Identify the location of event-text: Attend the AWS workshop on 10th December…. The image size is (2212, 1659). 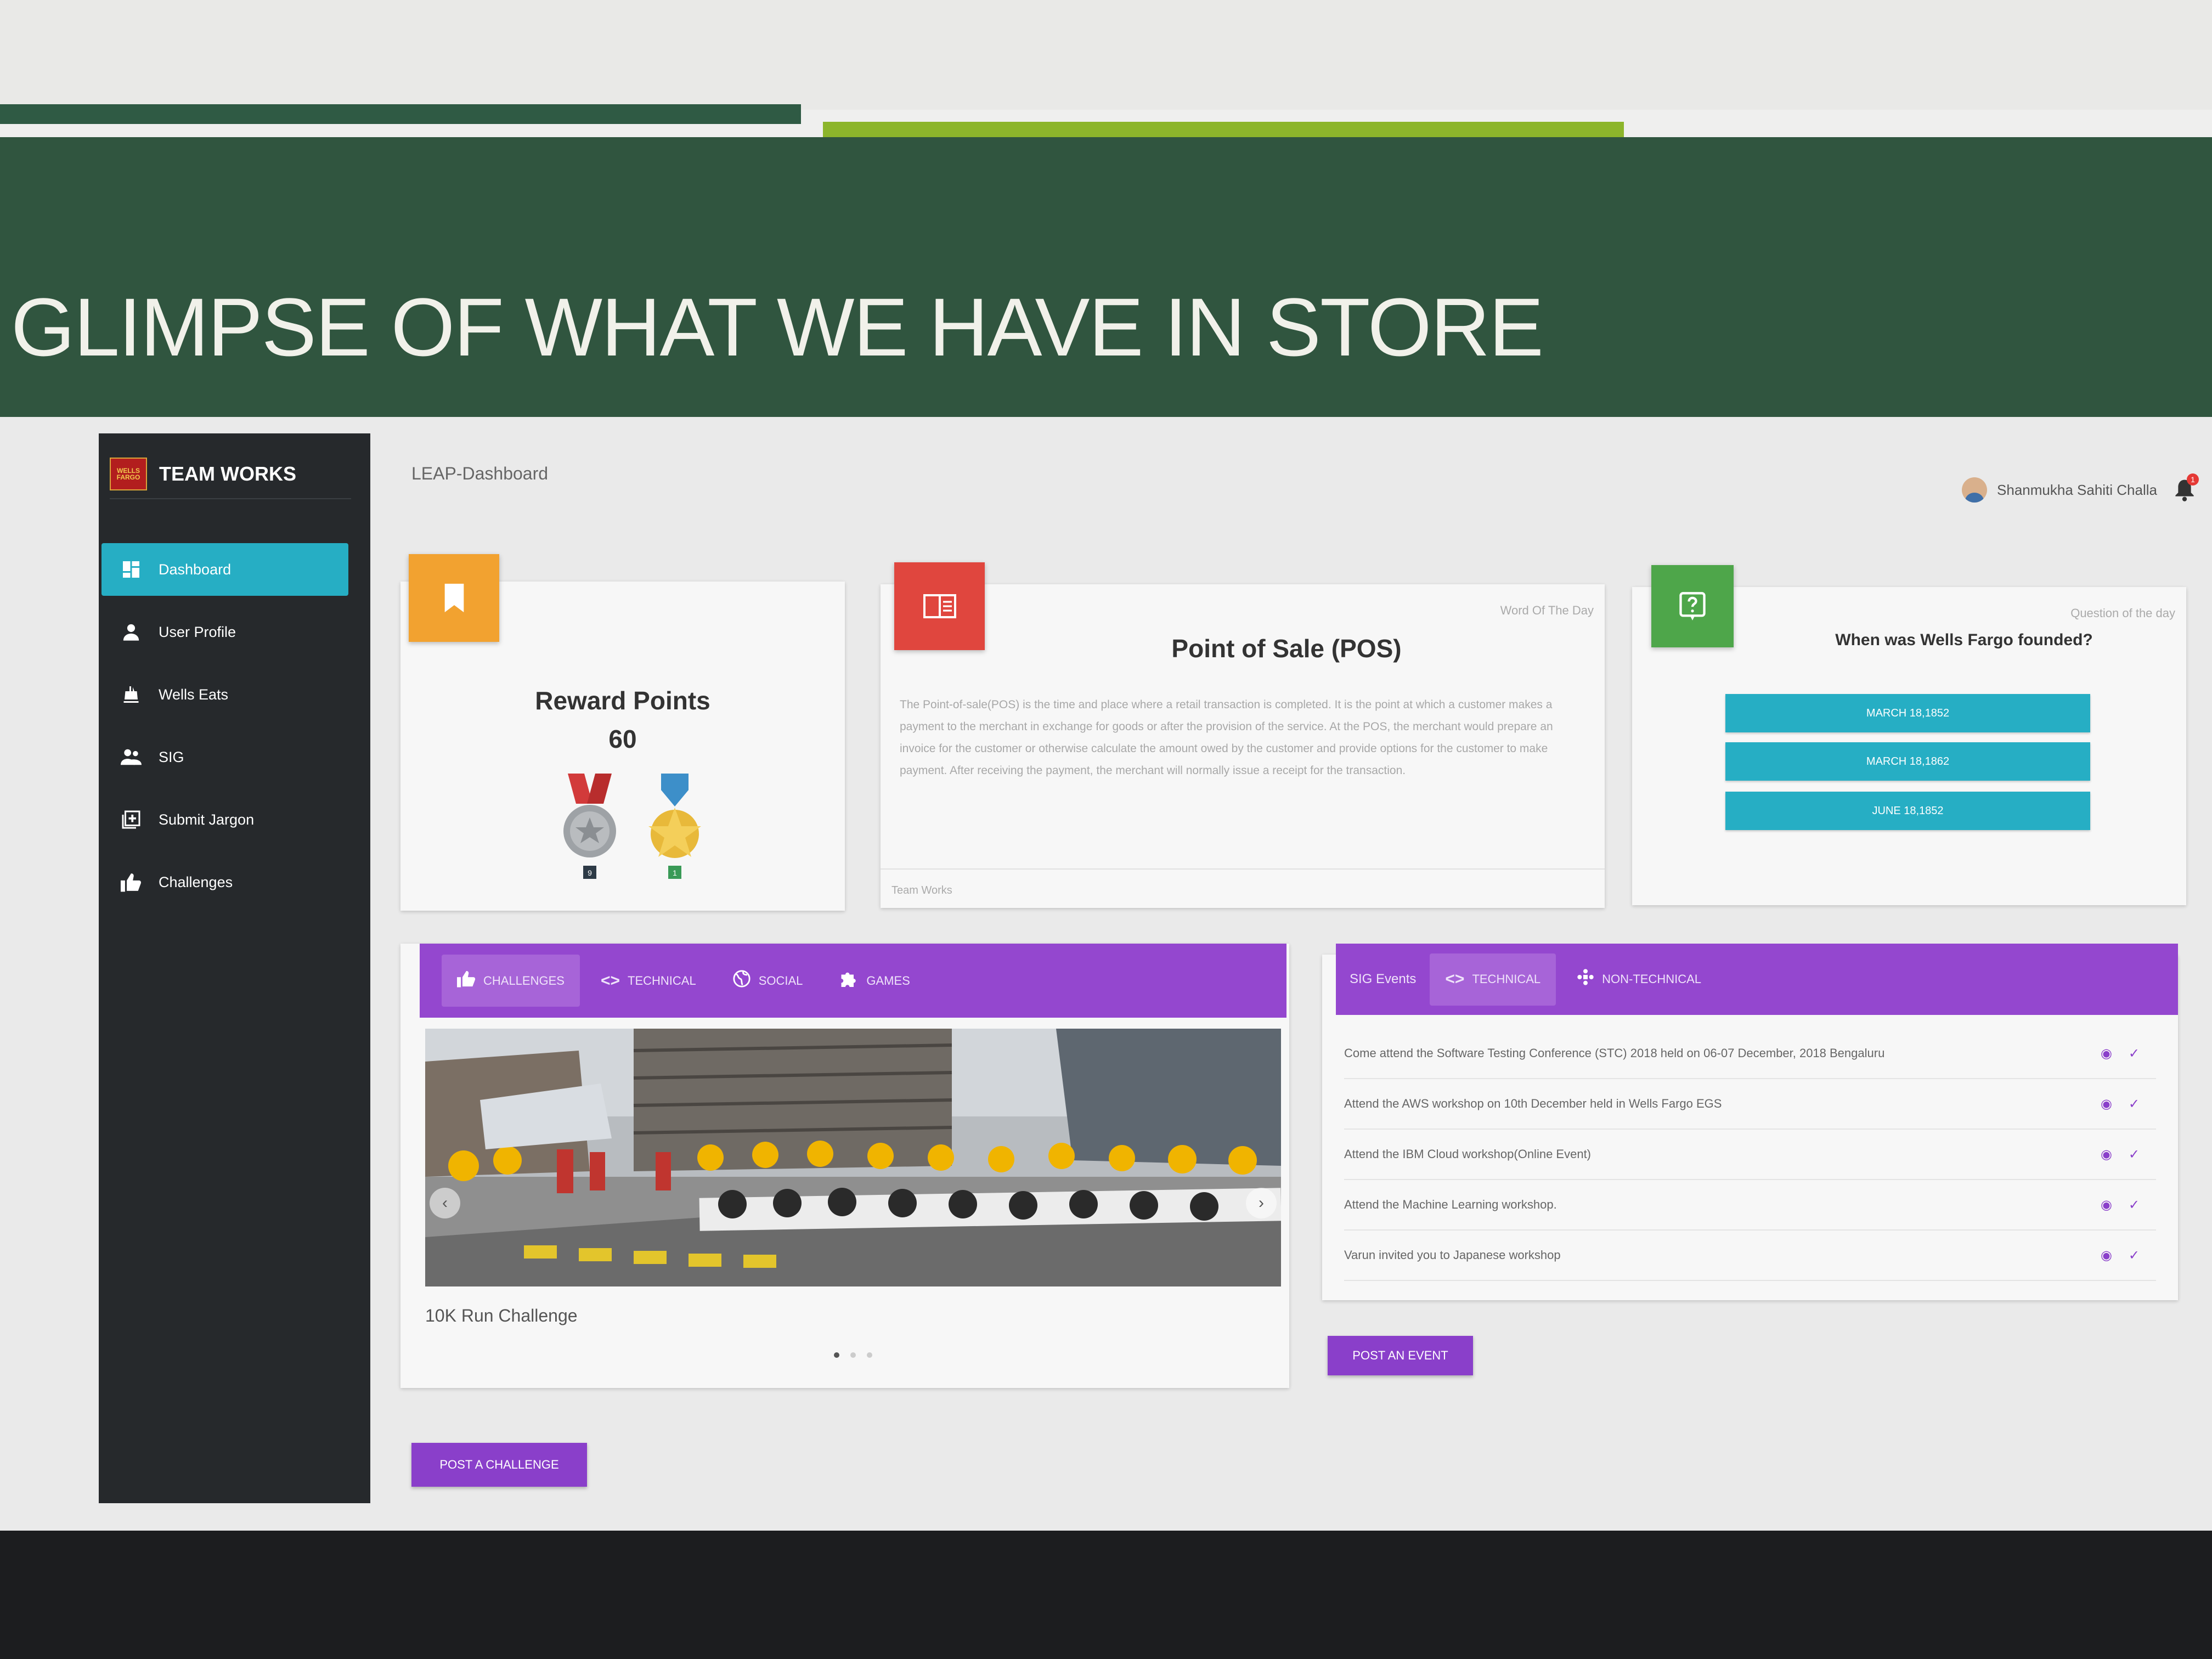
(1533, 1103).